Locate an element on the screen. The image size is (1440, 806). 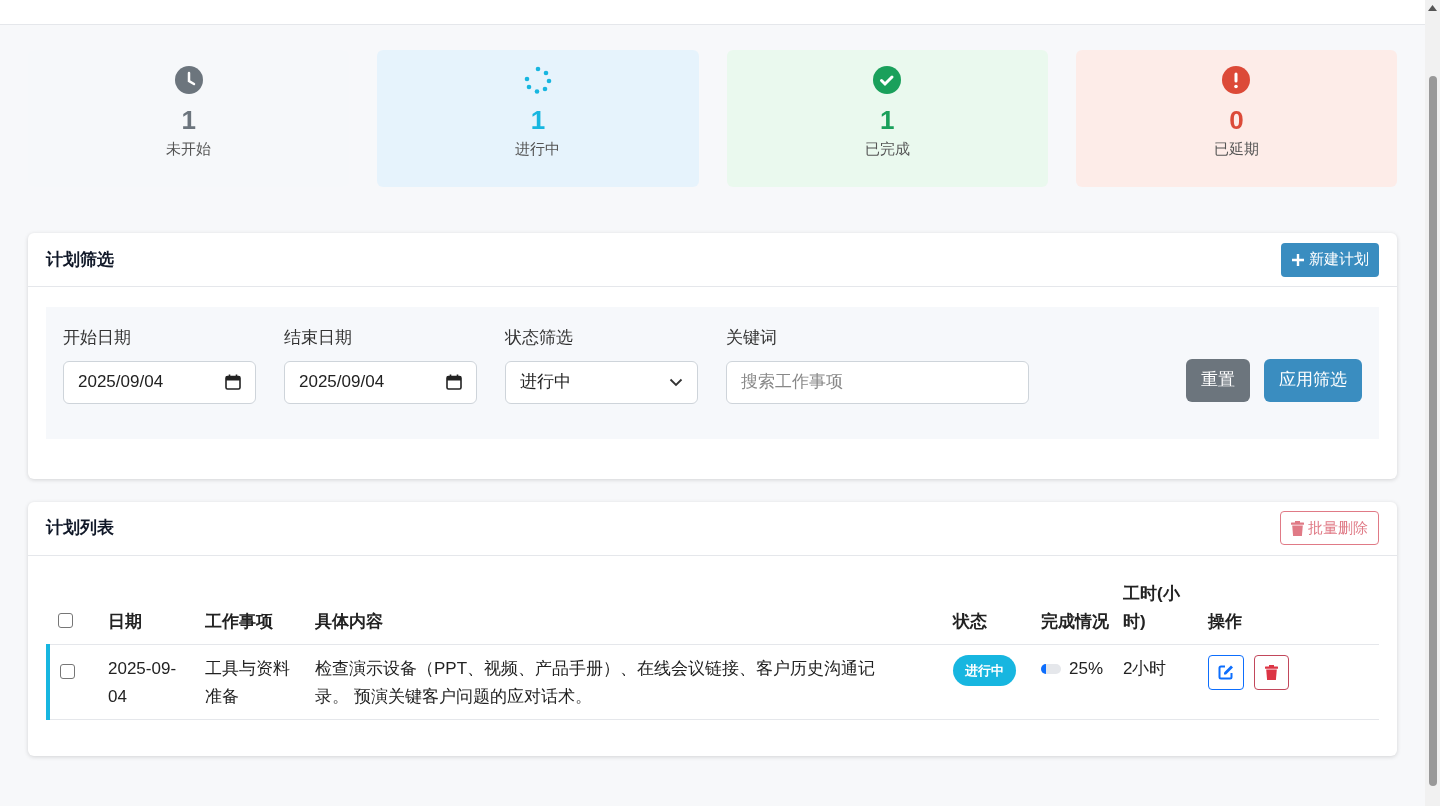
table-cell: 2小时 is located at coordinates (1145, 668).